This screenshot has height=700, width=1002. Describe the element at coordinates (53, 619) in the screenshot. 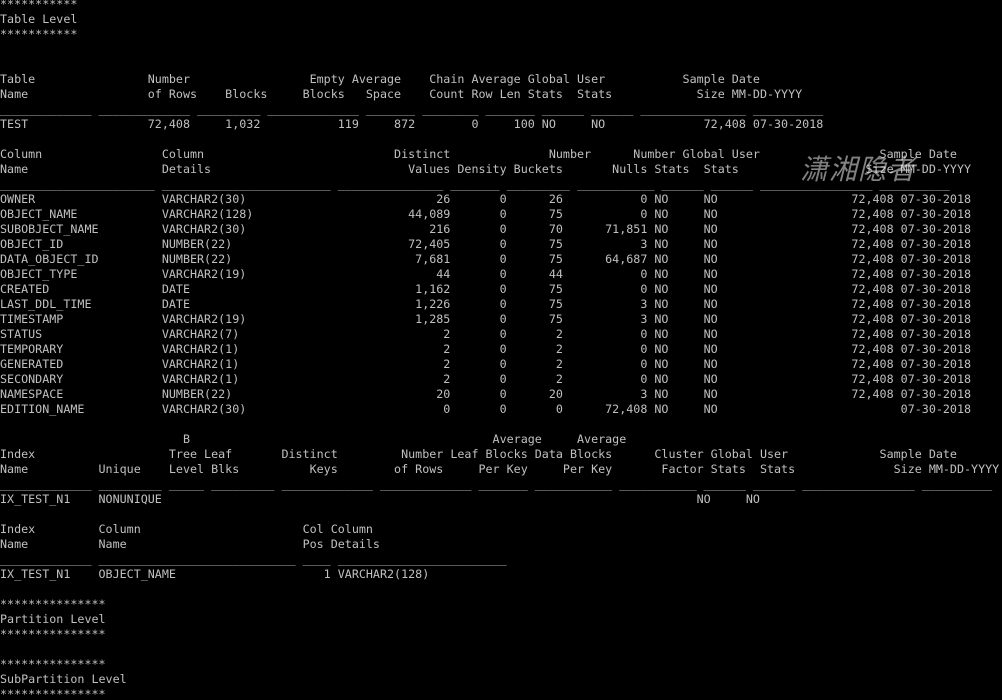

I see `terminal-line: Partition Level` at that location.